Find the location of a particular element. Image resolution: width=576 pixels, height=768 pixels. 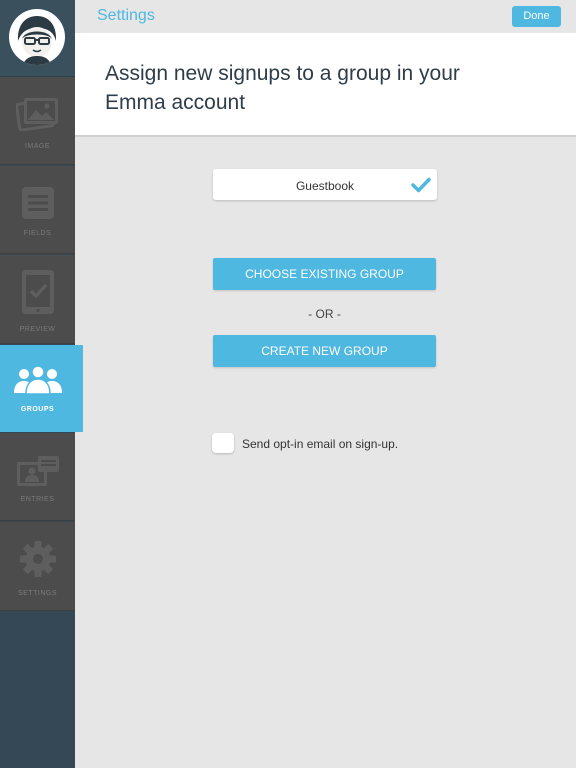

avatar-illustration is located at coordinates (37, 37).